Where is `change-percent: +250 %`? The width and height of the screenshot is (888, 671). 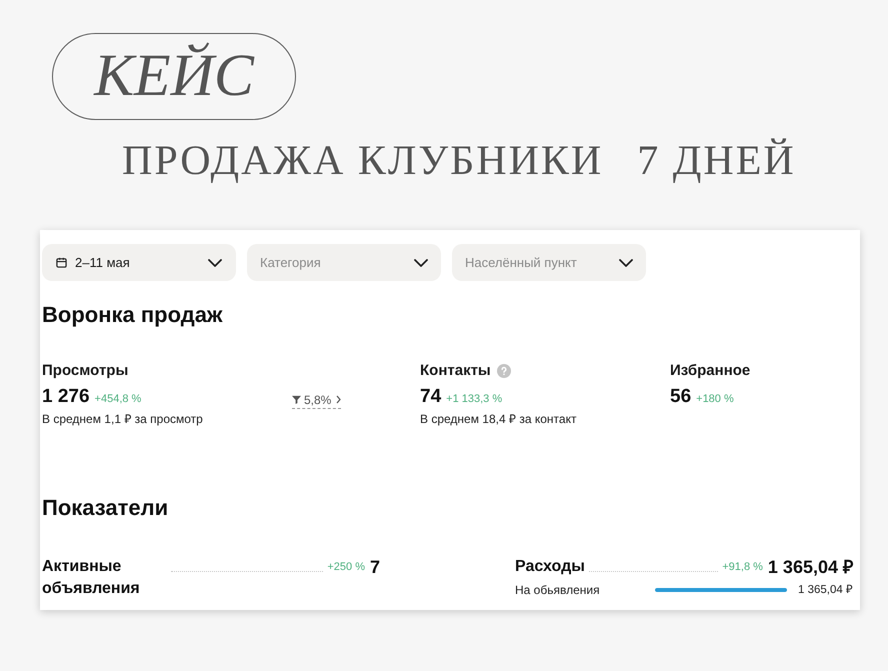
change-percent: +250 % is located at coordinates (346, 567).